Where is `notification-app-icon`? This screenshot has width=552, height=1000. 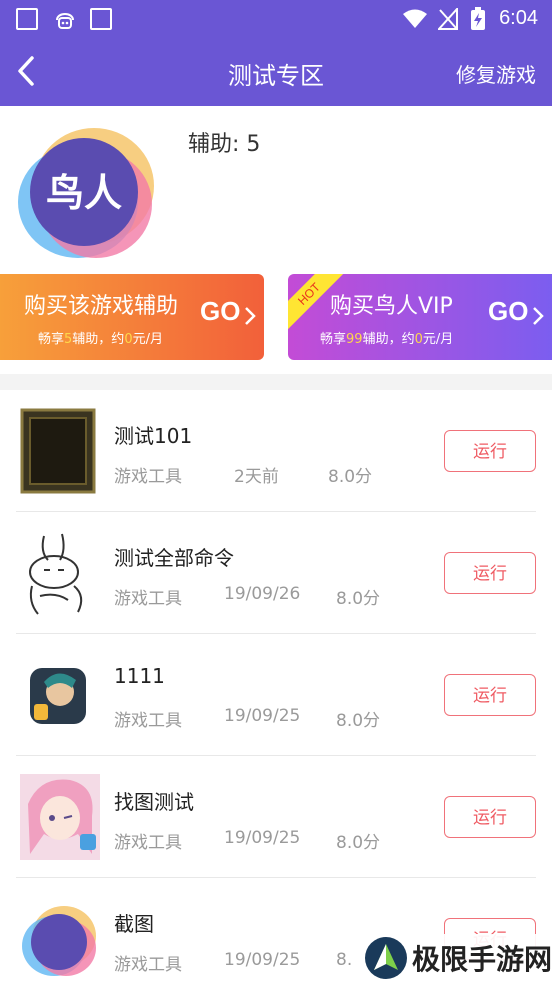 notification-app-icon is located at coordinates (27, 19).